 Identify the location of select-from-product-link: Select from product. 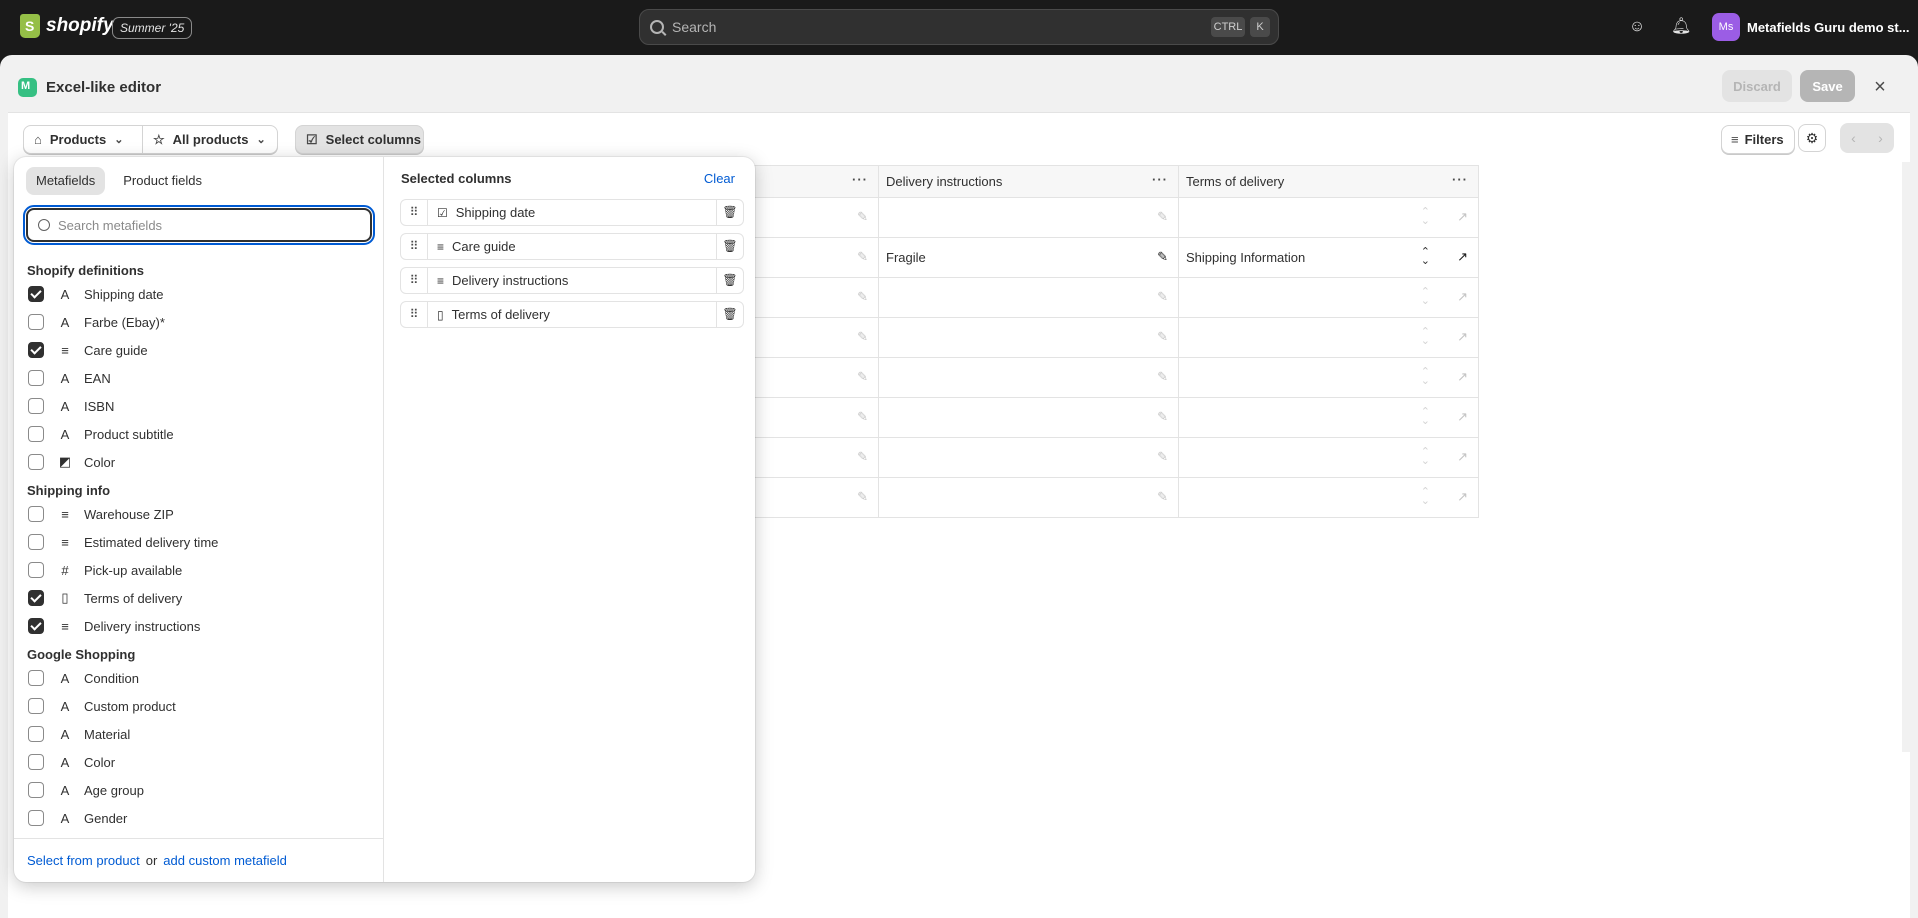
(83, 860).